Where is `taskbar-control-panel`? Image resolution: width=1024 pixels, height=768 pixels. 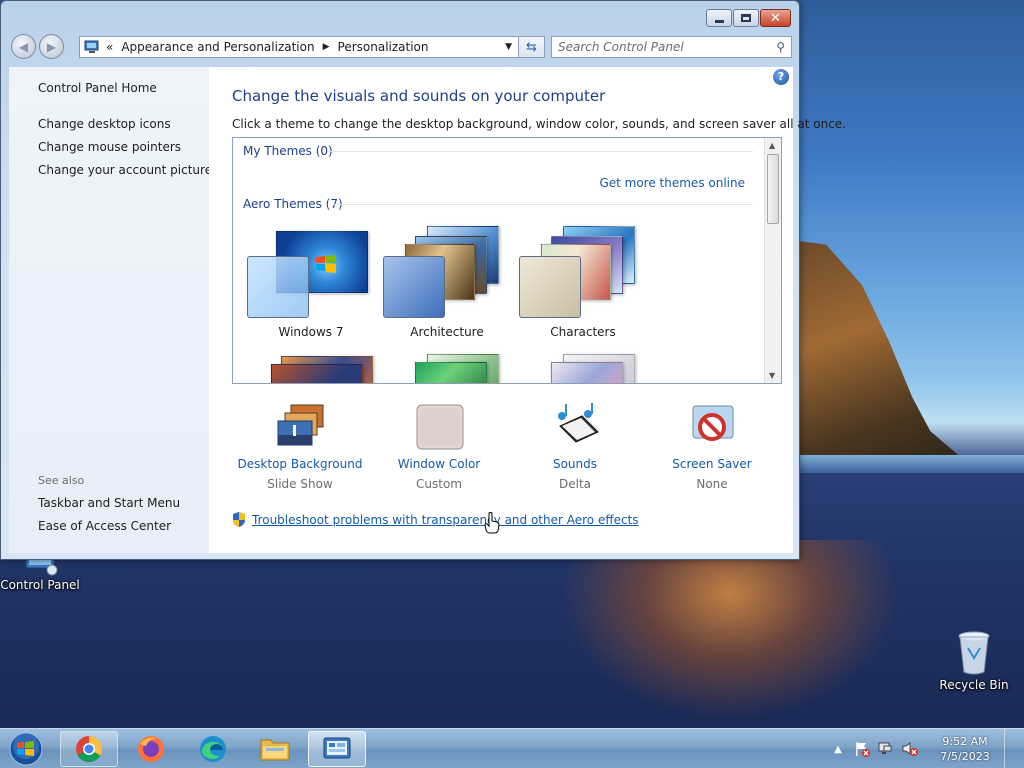 taskbar-control-panel is located at coordinates (337, 749).